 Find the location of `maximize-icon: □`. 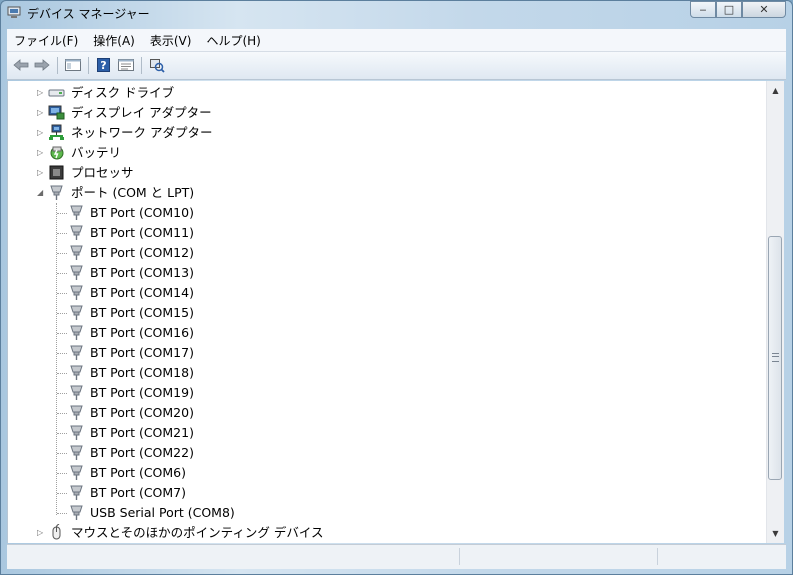

maximize-icon: □ is located at coordinates (729, 9).